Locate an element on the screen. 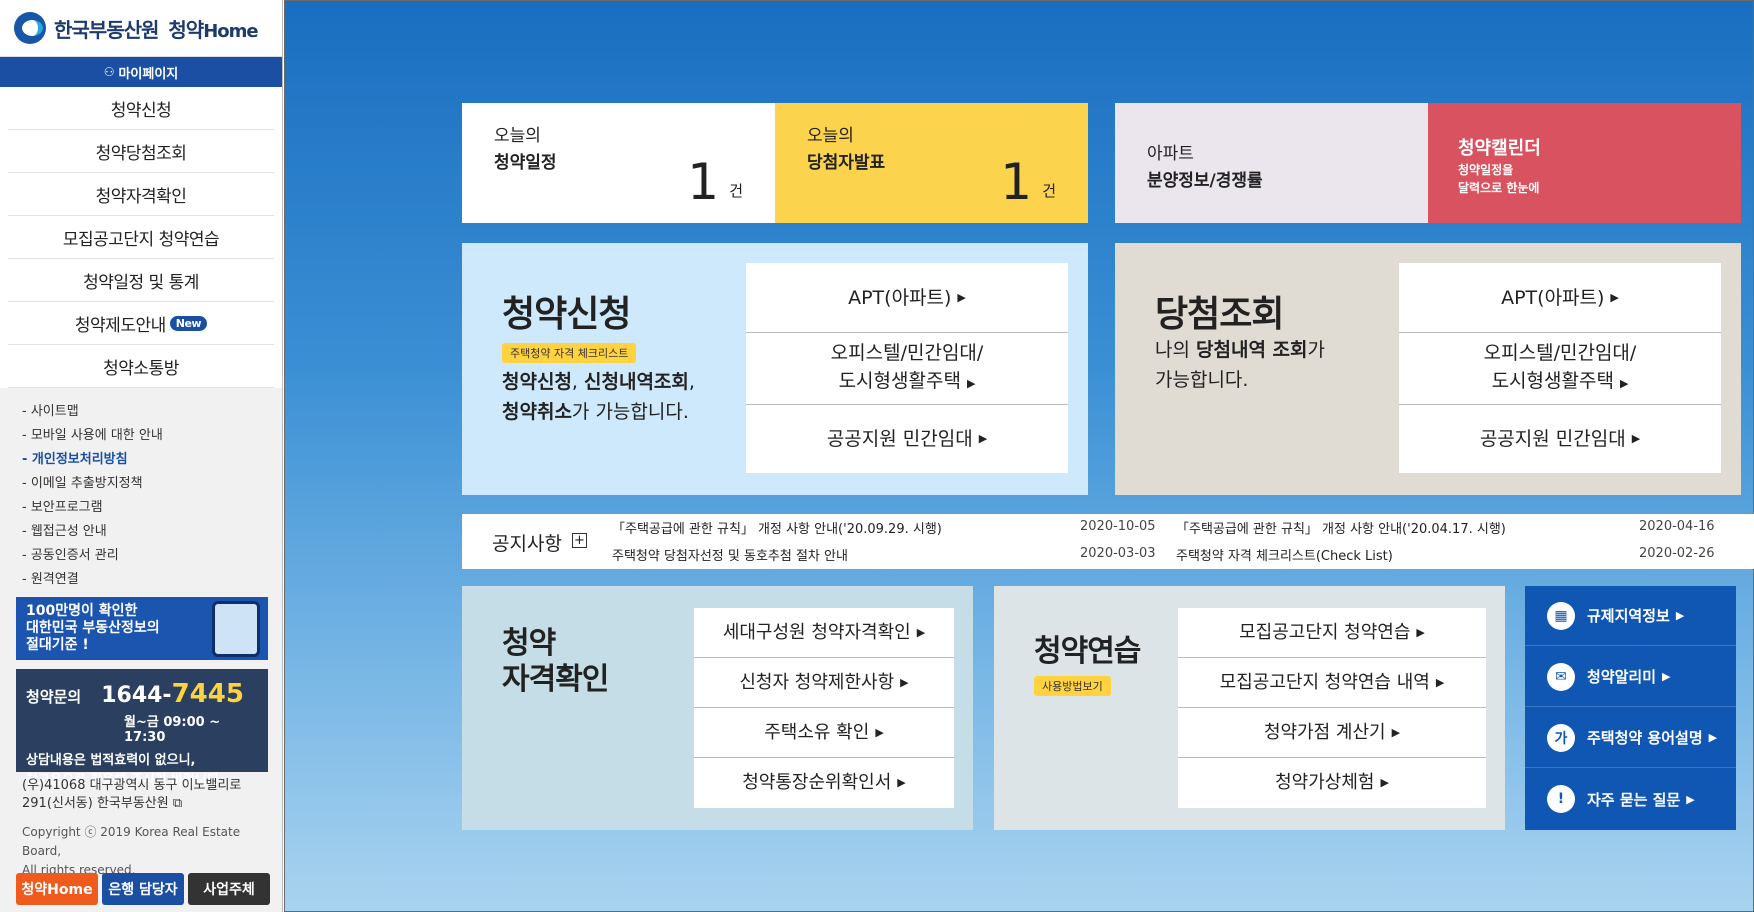 This screenshot has height=912, width=1754. notice-item: 주택청약 자격 체크리스트(Check List) is located at coordinates (1284, 554).